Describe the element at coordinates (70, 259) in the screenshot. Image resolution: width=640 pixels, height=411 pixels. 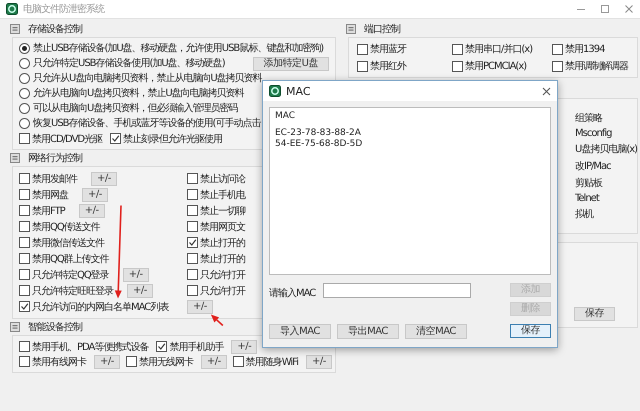
I see `checkbox-label: 禁用QQ群上传文件` at that location.